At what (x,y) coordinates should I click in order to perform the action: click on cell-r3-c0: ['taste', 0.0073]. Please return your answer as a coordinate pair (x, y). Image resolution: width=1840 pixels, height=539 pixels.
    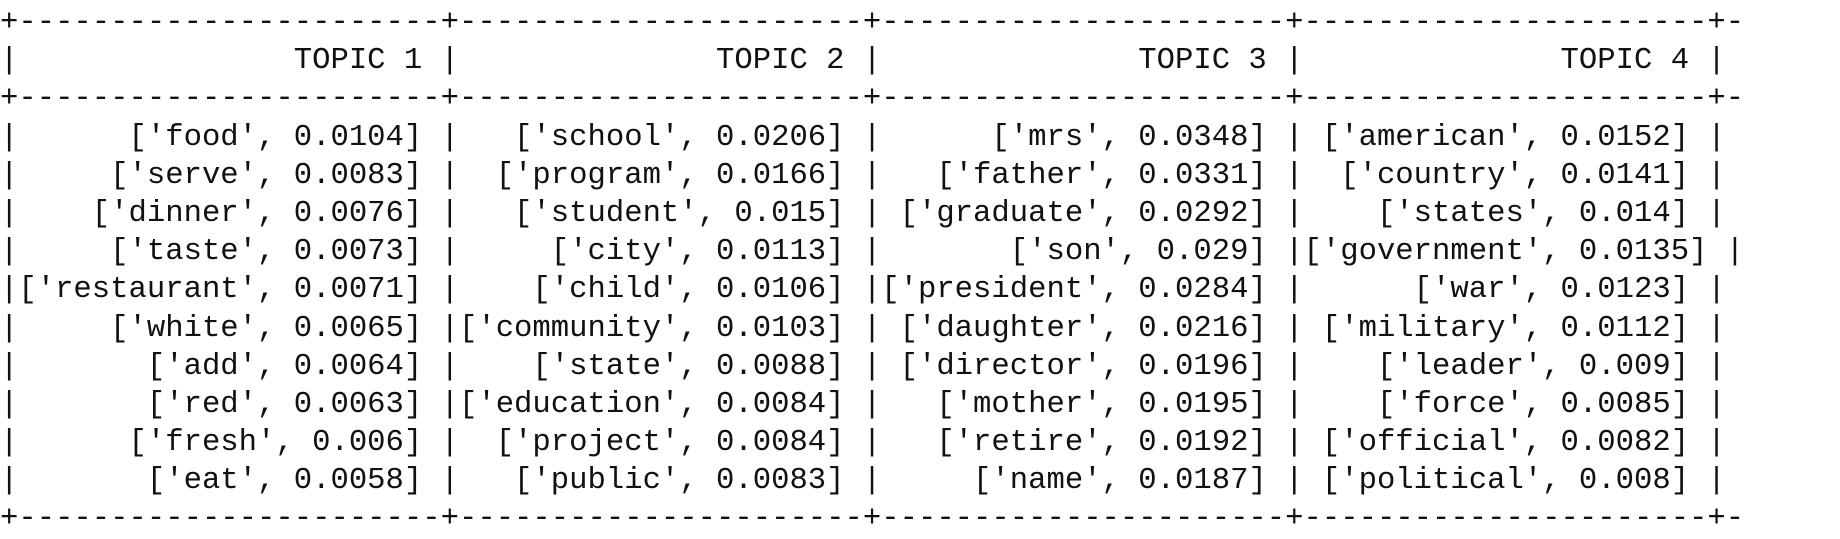
    Looking at the image, I should click on (229, 252).